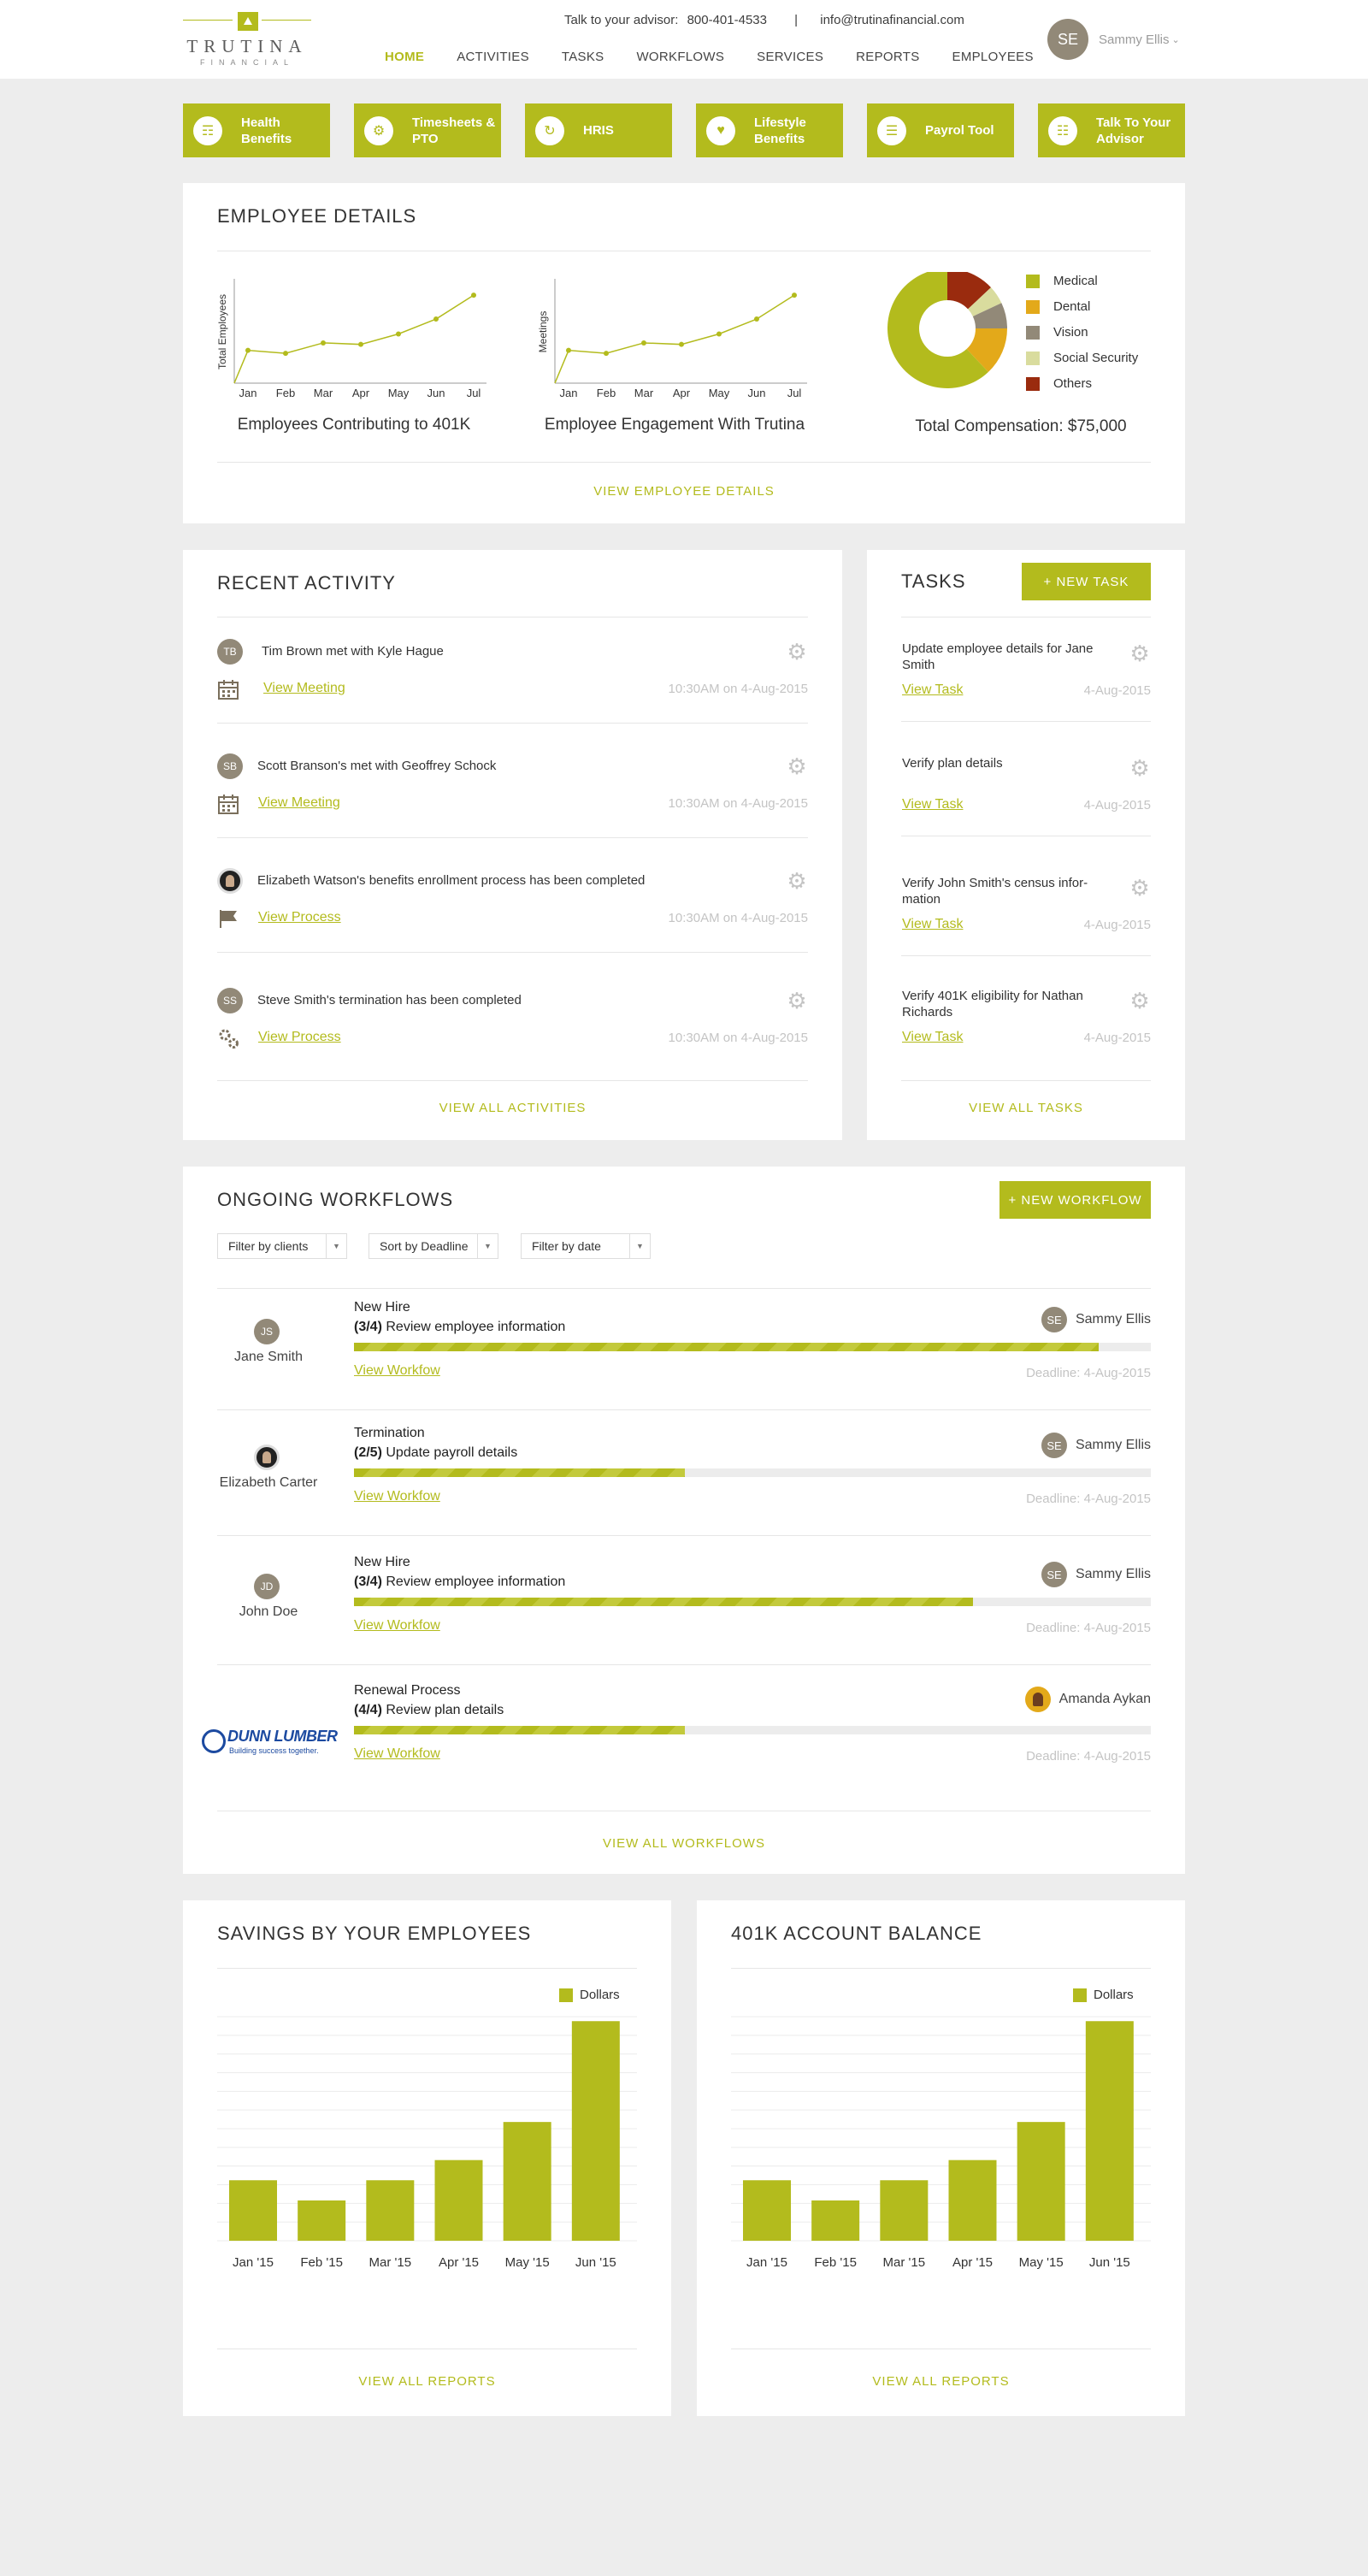 This screenshot has width=1368, height=2576. What do you see at coordinates (621, 20) in the screenshot?
I see `advisor-label: Talk to your advisor:` at bounding box center [621, 20].